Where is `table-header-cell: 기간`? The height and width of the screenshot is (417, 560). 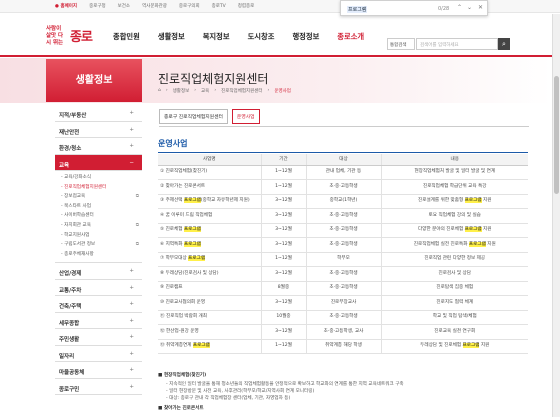
table-header-cell: 기간 is located at coordinates (283, 160).